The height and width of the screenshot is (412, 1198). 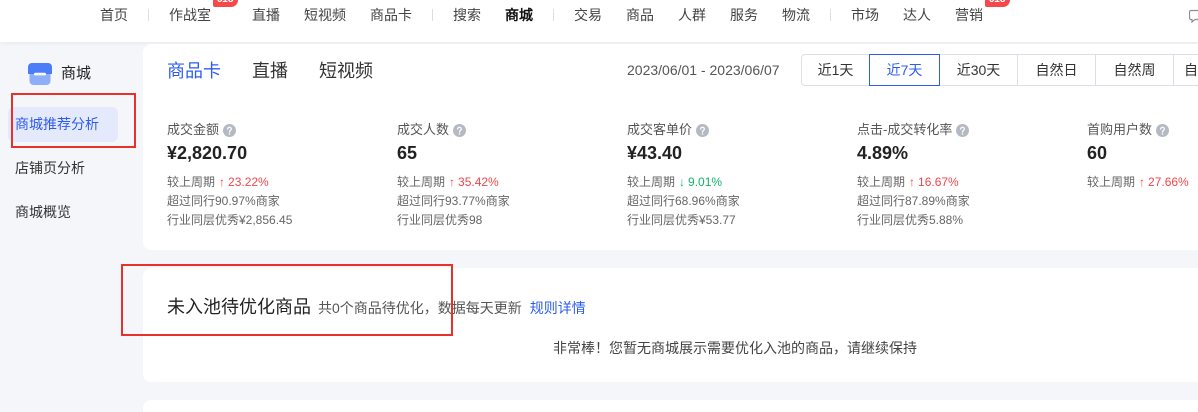 I want to click on industry-benchmark: 行业同层优秀¥53.77, so click(x=681, y=220).